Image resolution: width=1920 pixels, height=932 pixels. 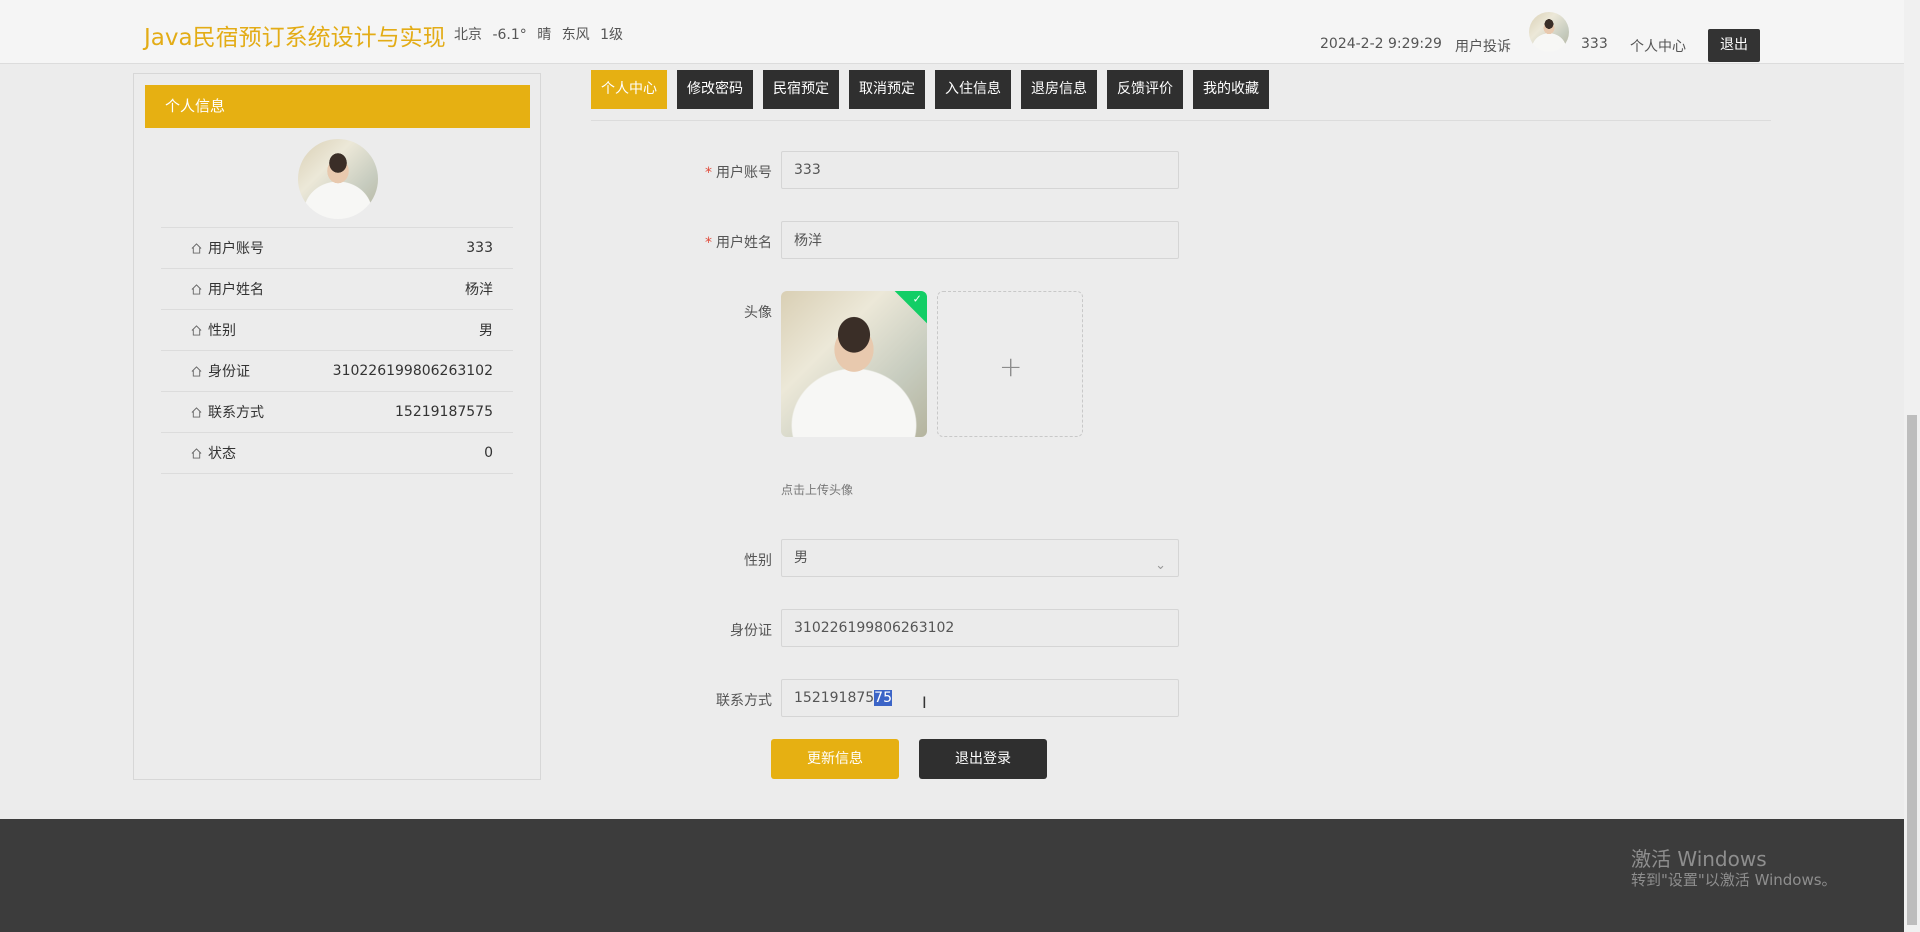 I want to click on windows-watermark-title: 激活 Windows, so click(x=1699, y=859).